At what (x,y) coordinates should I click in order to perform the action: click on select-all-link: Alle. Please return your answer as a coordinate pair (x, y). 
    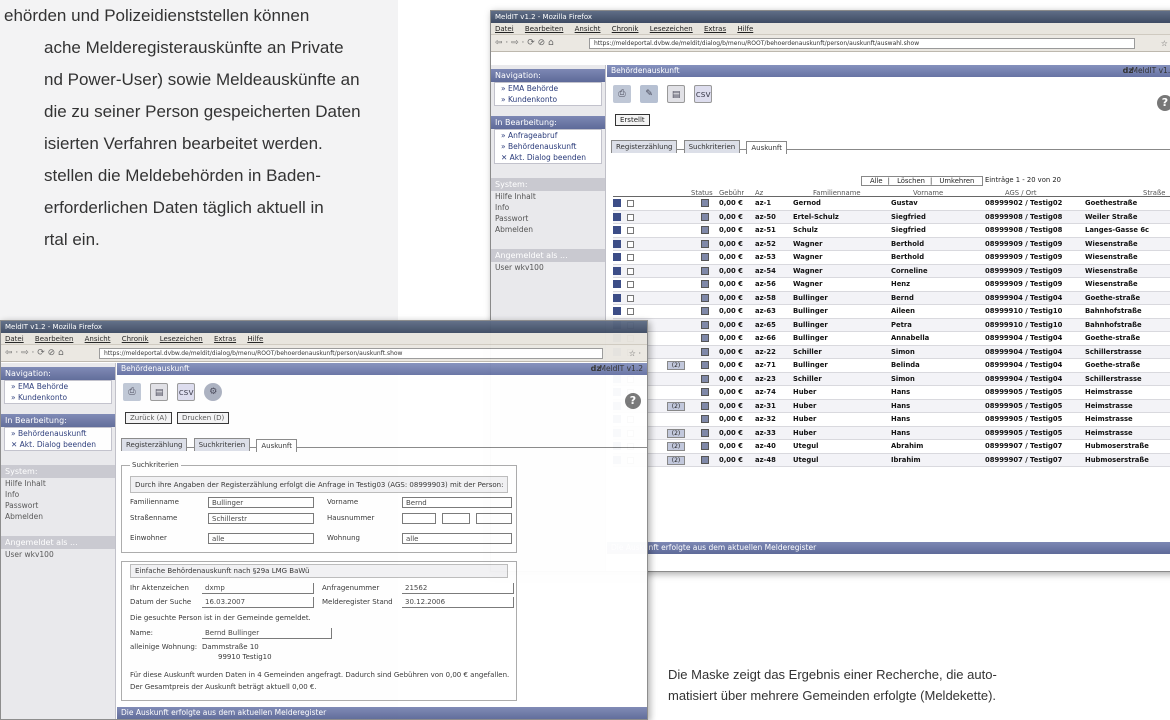
    Looking at the image, I should click on (876, 181).